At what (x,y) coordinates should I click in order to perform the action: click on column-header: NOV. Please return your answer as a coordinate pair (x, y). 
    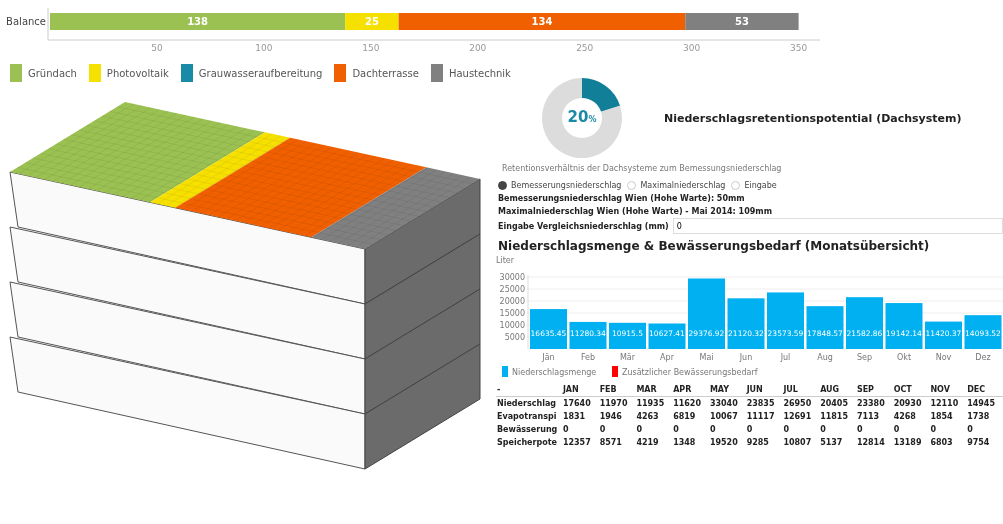
    Looking at the image, I should click on (948, 390).